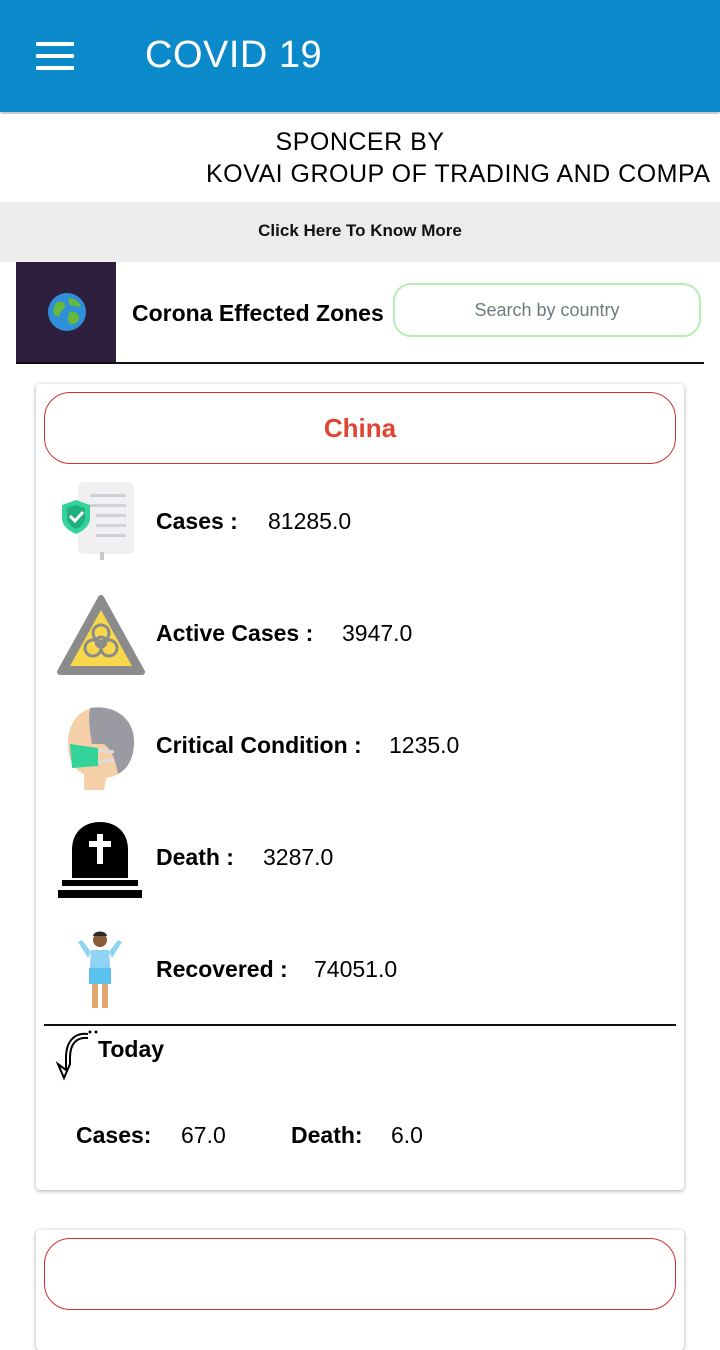 The width and height of the screenshot is (720, 1350). I want to click on death-value: 3287.0, so click(298, 857).